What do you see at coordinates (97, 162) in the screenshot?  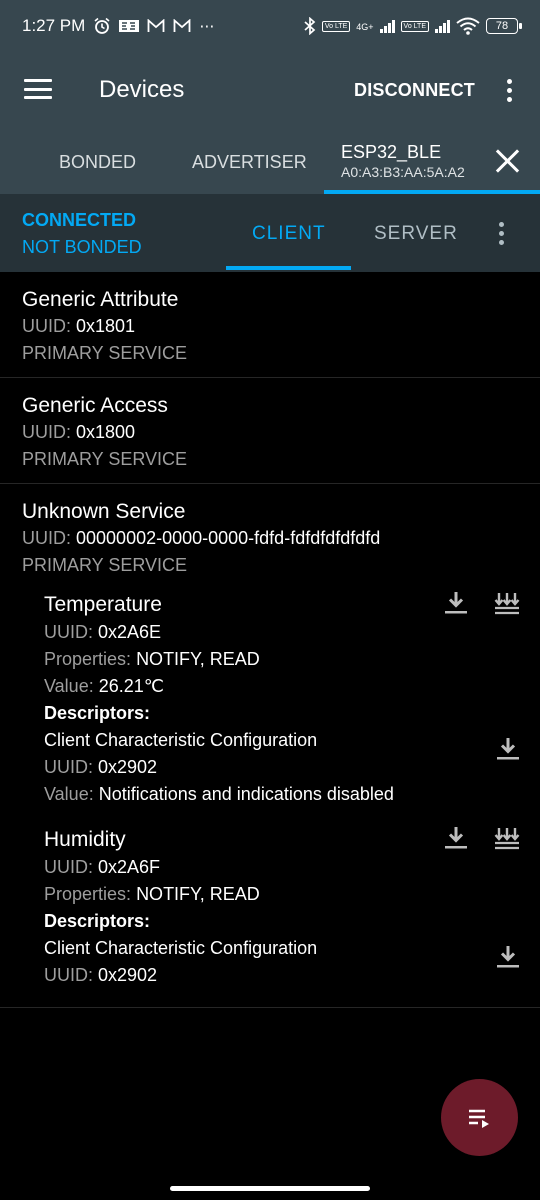 I see `tab-bonded: BONDED` at bounding box center [97, 162].